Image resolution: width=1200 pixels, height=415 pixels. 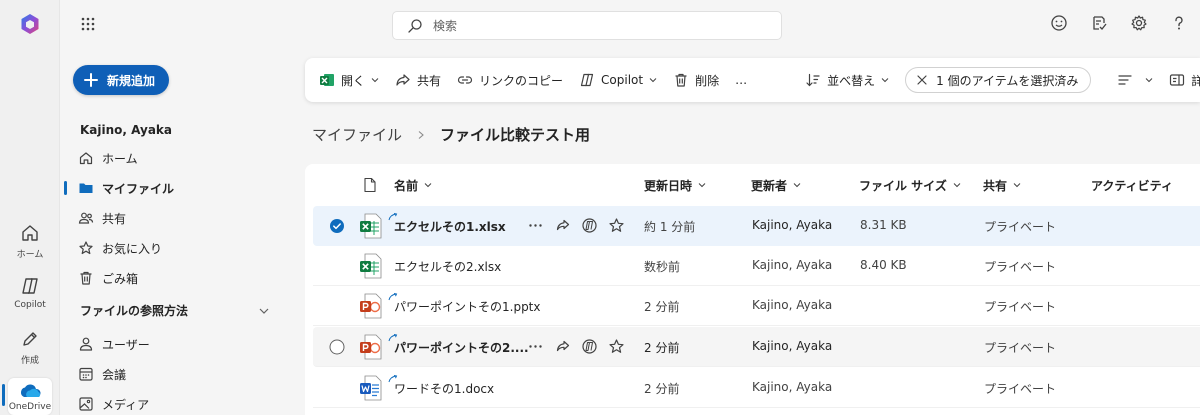 What do you see at coordinates (86, 188) in the screenshot?
I see `folder-icon` at bounding box center [86, 188].